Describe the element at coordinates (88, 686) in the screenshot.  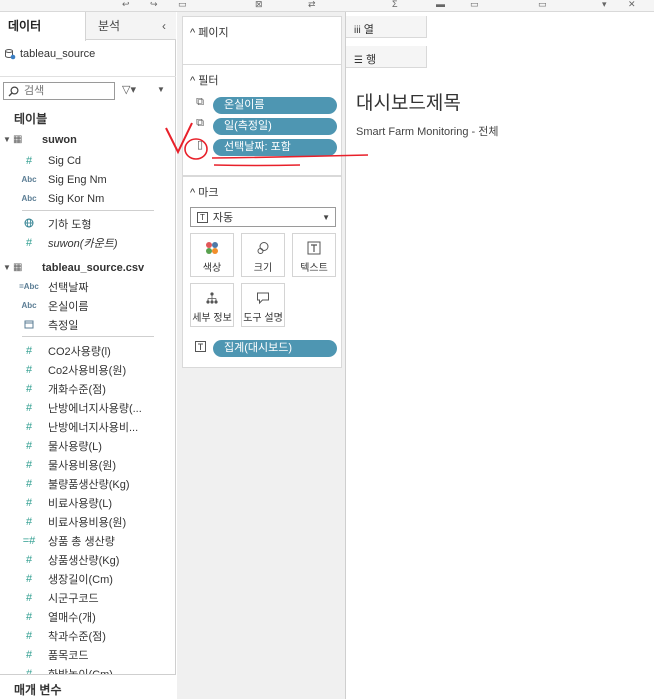
I see `parameters-section: 매개 변수` at that location.